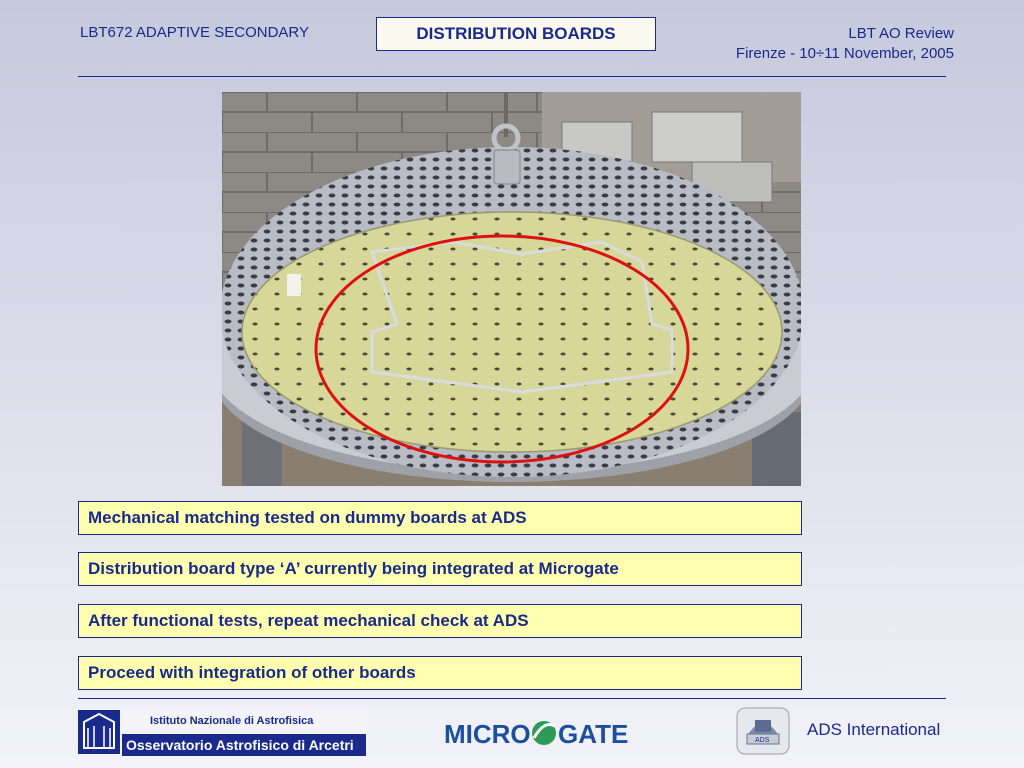 The image size is (1024, 768). What do you see at coordinates (516, 34) in the screenshot?
I see `slide-title: DISTRIBUTION BOARDS` at bounding box center [516, 34].